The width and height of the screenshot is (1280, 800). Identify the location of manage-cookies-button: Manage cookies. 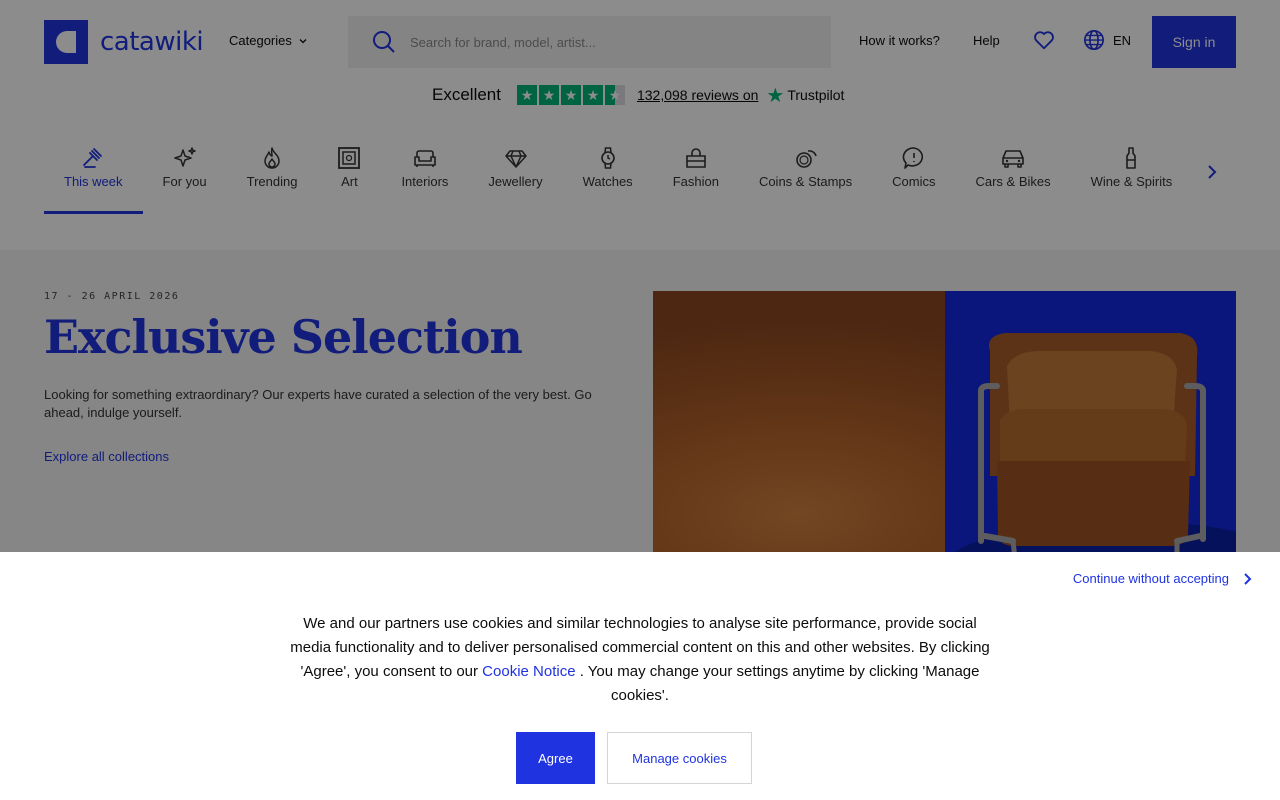
(679, 758).